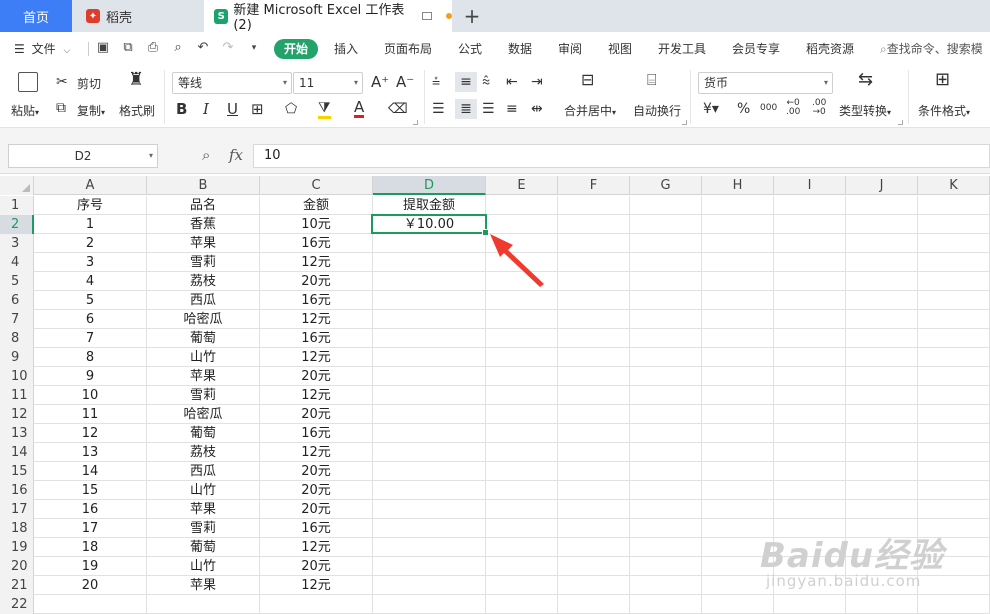 The height and width of the screenshot is (614, 990). I want to click on cell-c9: 12元, so click(316, 357).